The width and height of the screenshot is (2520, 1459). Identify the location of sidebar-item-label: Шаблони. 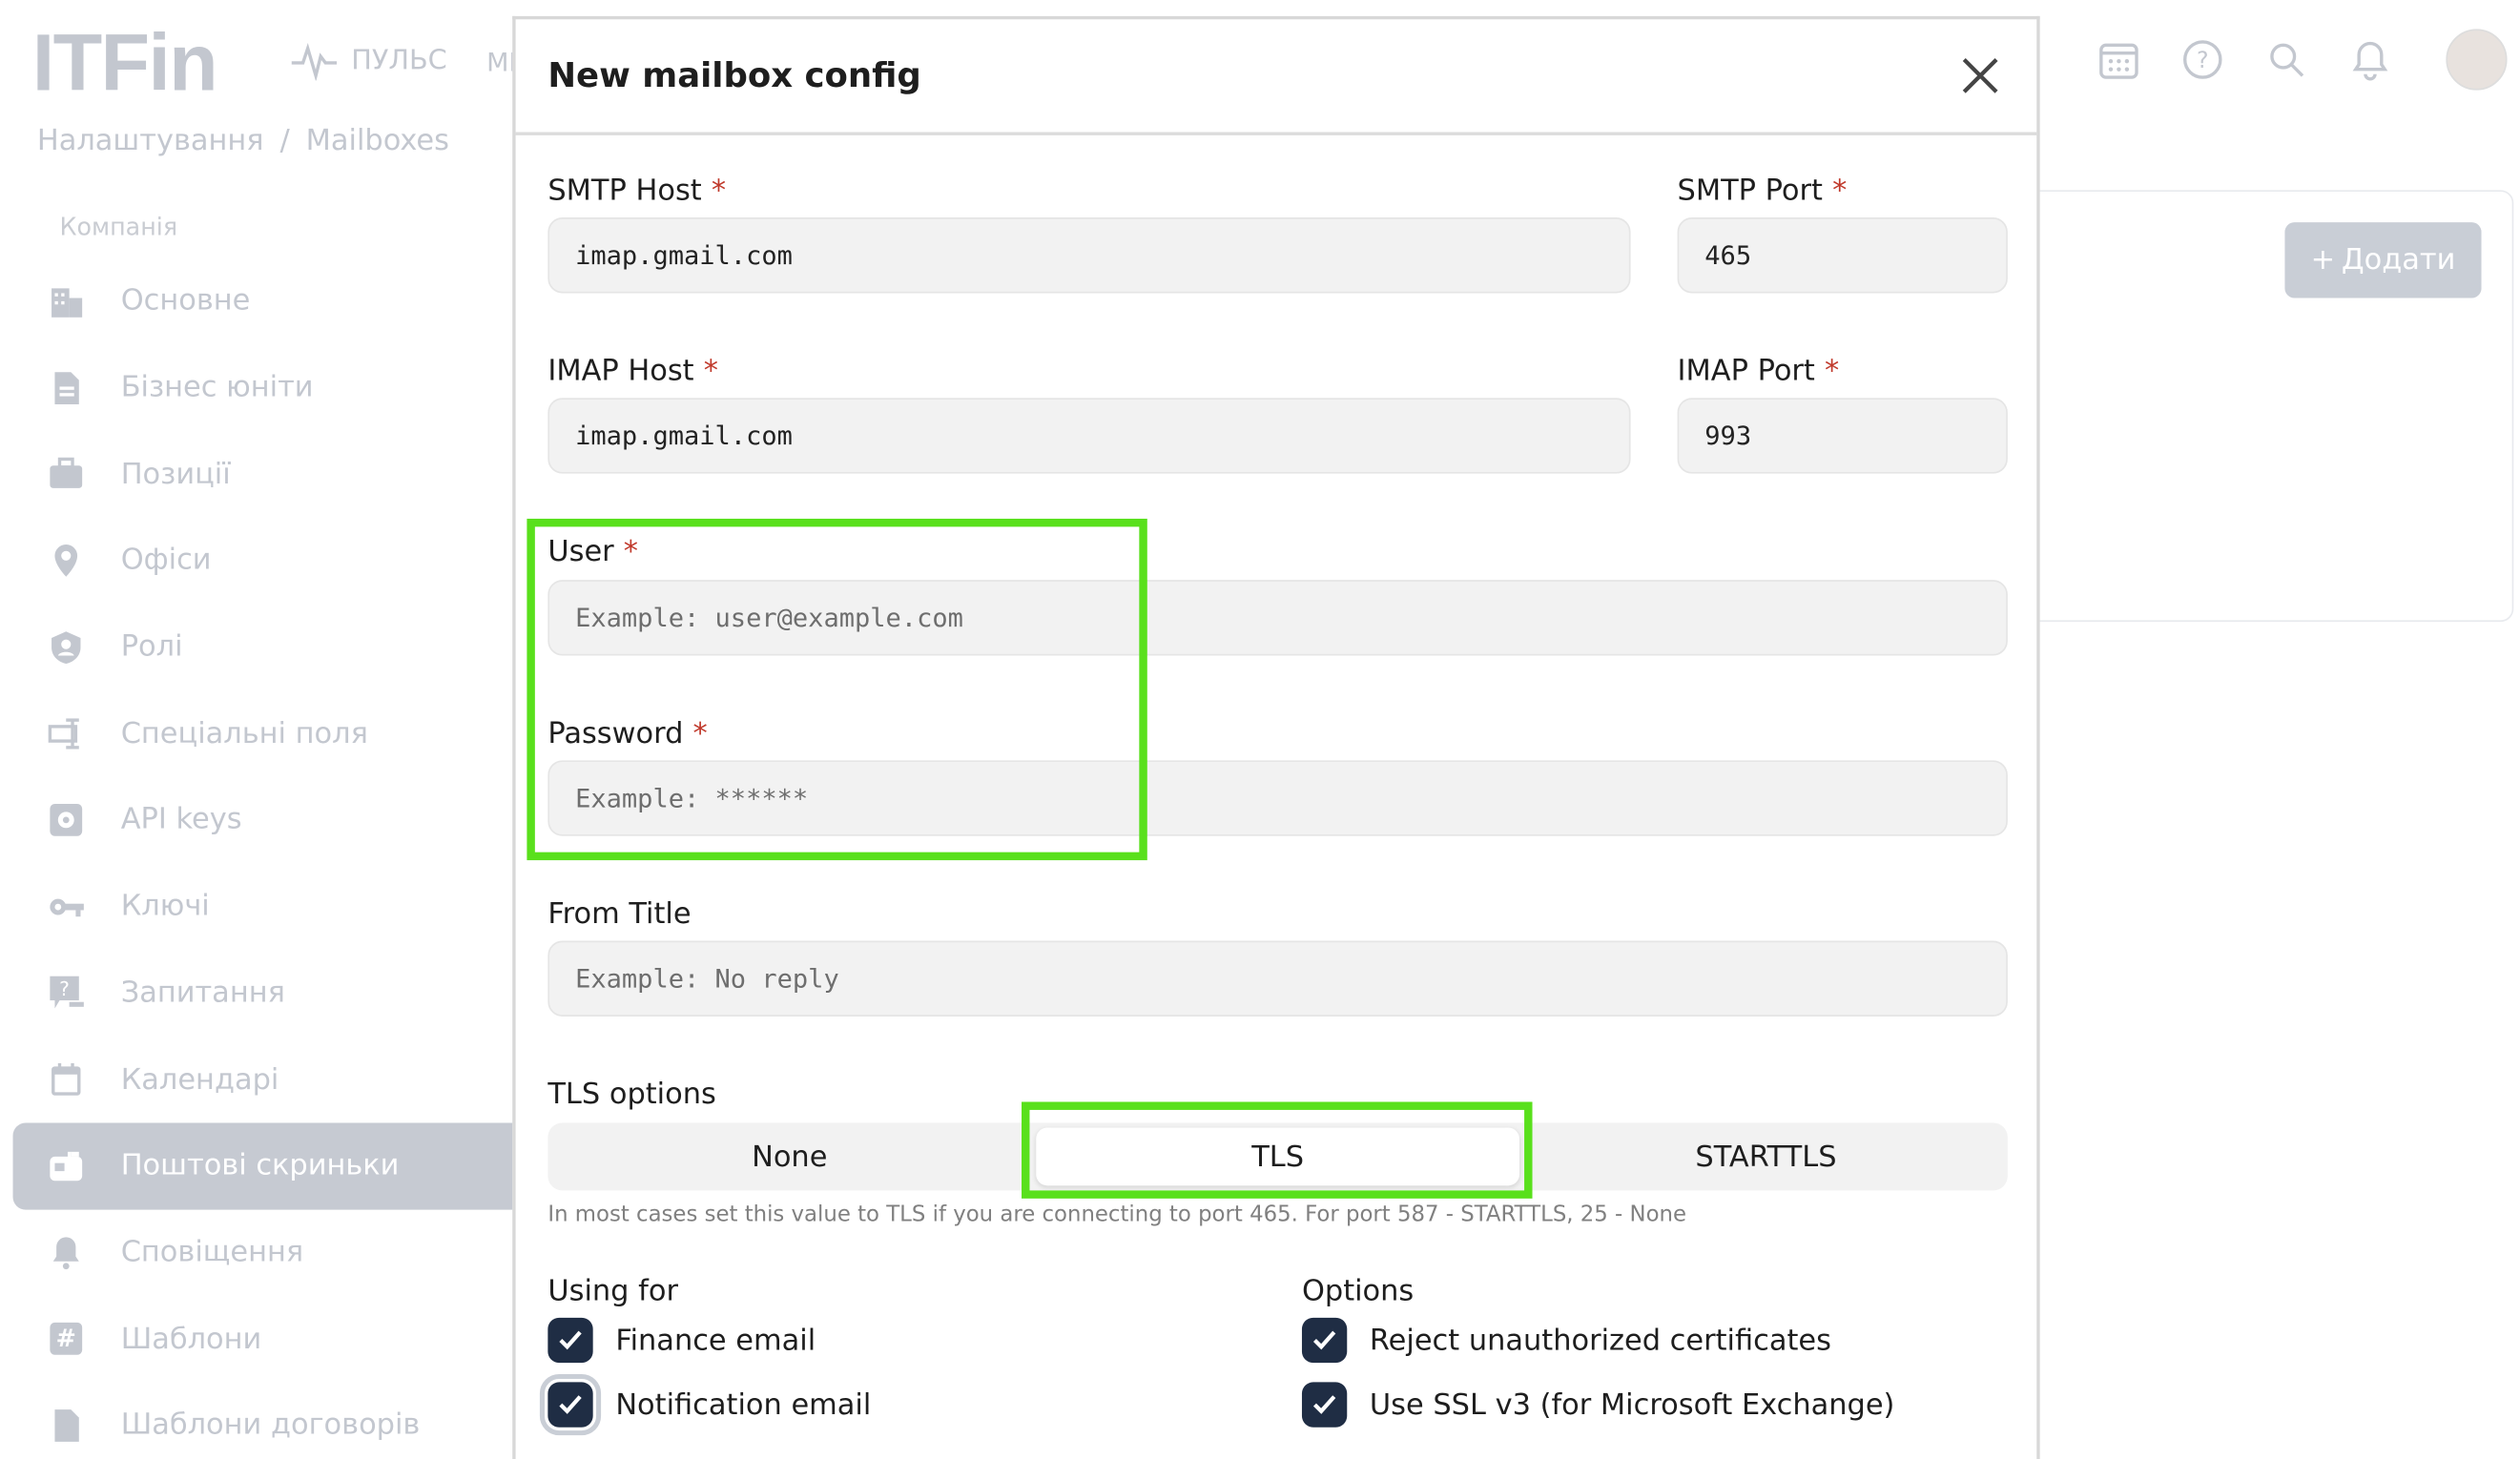
(191, 1339).